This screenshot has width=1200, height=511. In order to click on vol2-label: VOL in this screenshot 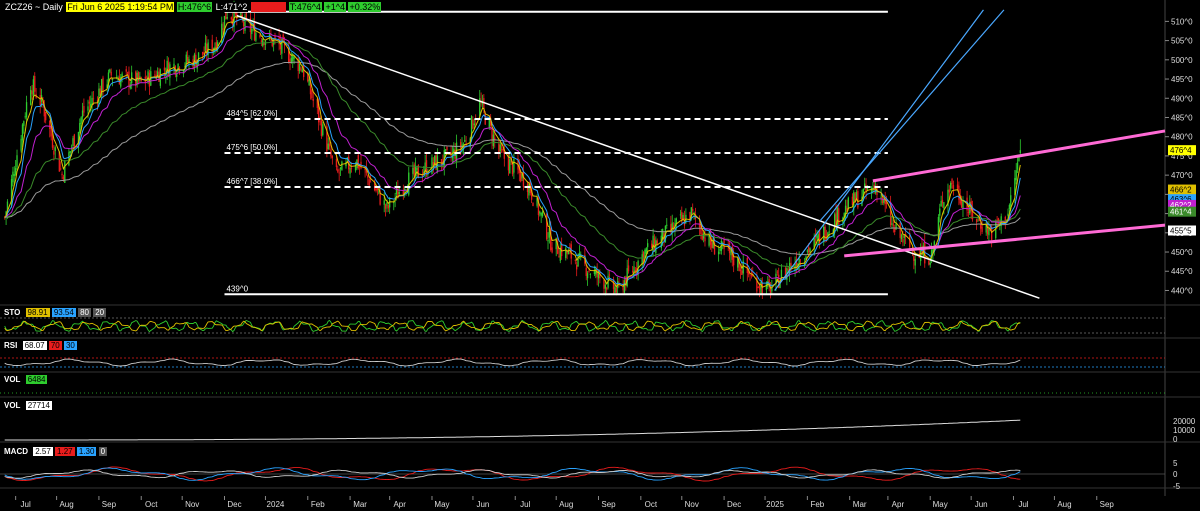, I will do `click(12, 405)`.